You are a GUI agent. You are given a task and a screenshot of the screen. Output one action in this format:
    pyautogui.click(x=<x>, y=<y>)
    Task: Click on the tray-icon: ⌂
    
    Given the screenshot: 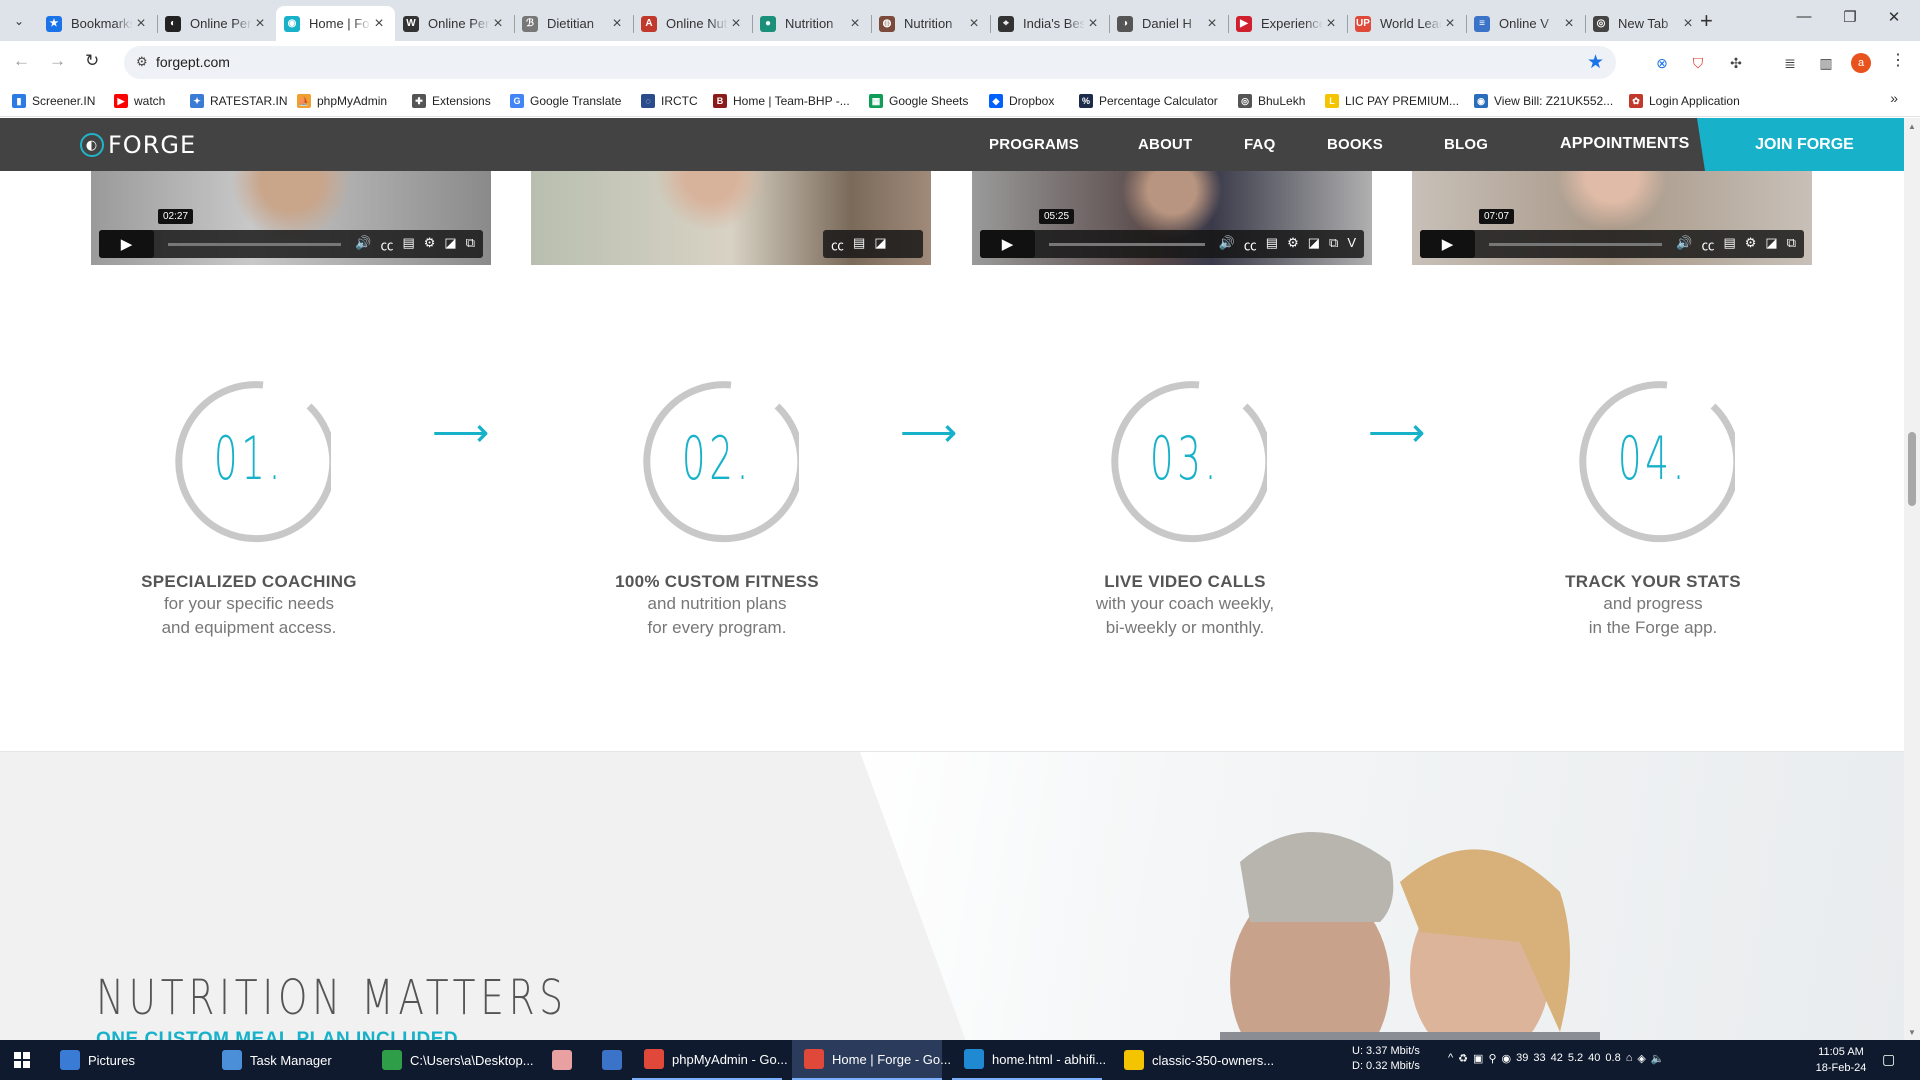 What is the action you would take?
    pyautogui.click(x=1629, y=1058)
    